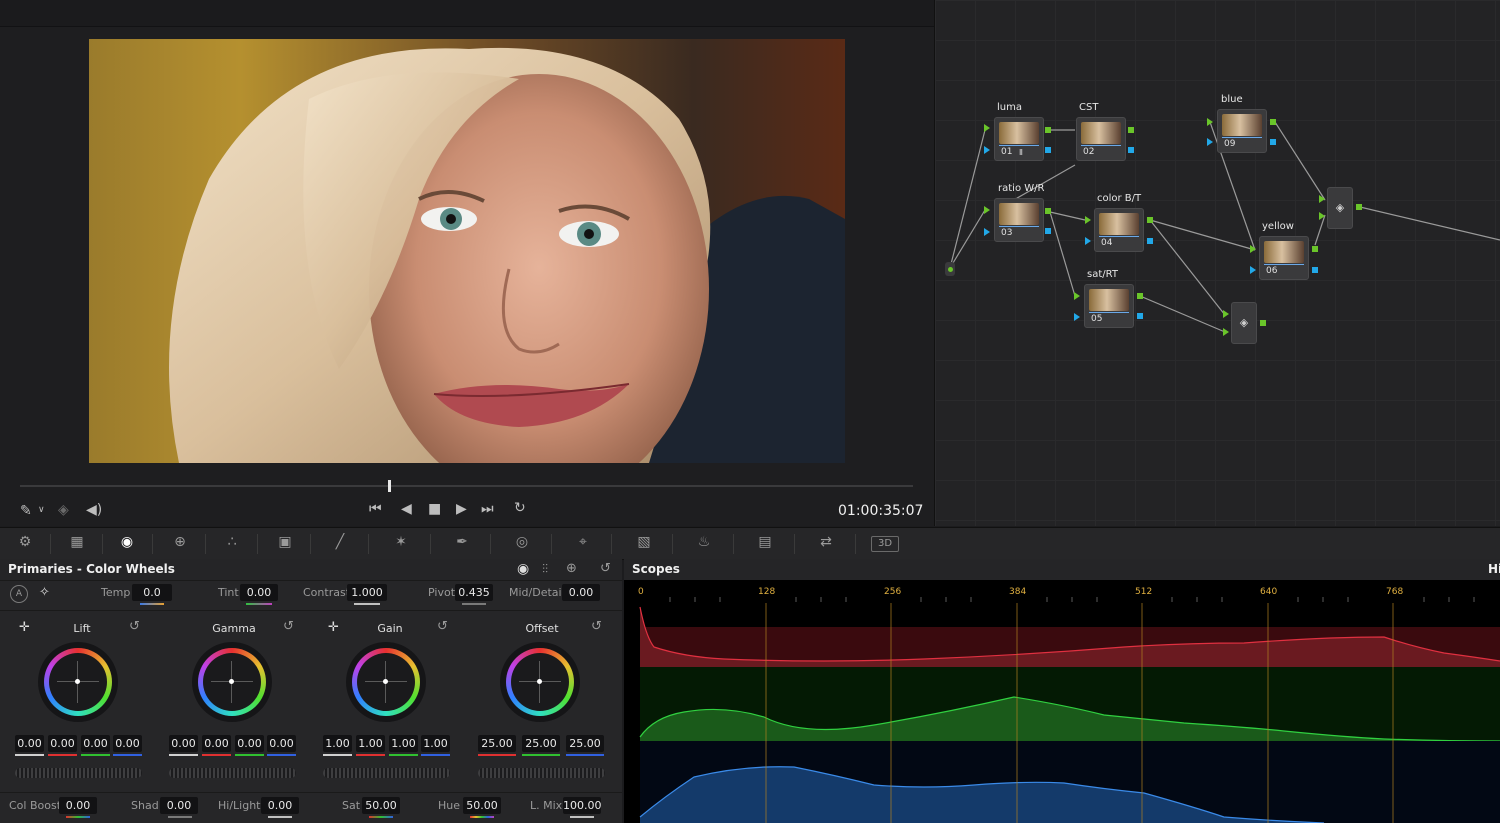 The width and height of the screenshot is (1500, 823). I want to click on temp-field: 0.0, so click(152, 592).